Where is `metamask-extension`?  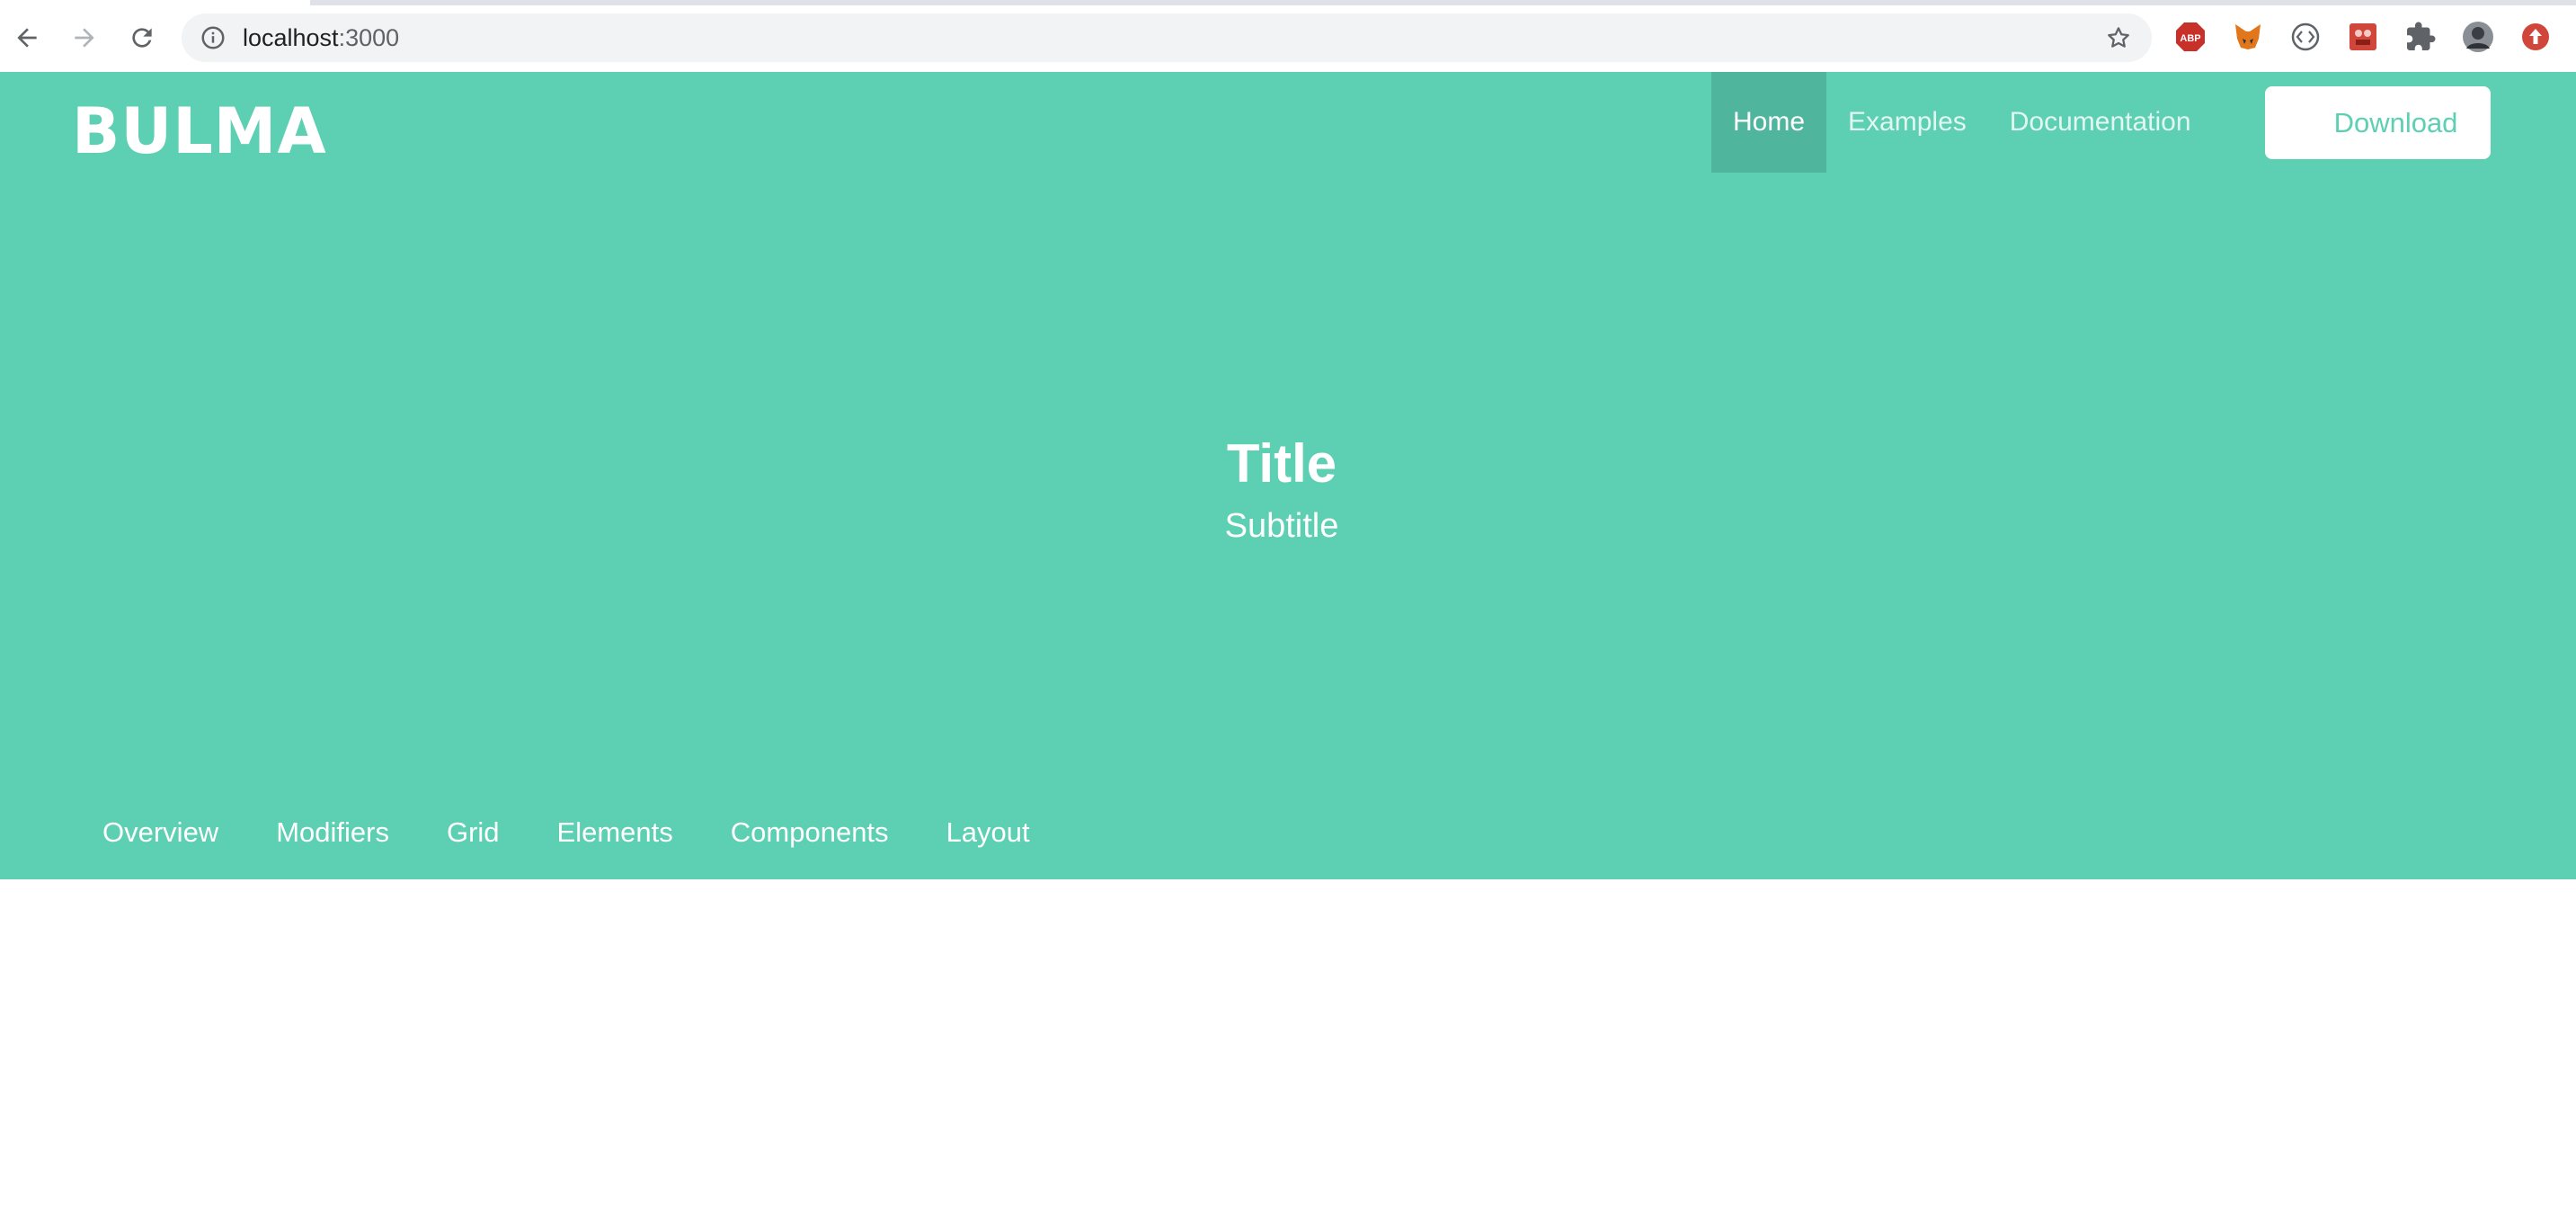 metamask-extension is located at coordinates (2248, 37).